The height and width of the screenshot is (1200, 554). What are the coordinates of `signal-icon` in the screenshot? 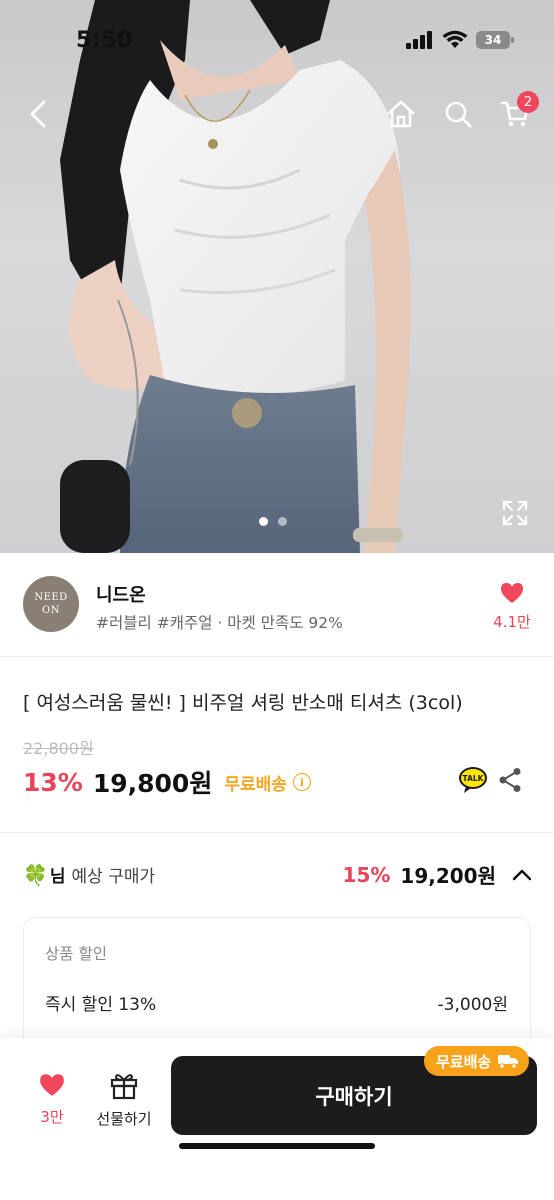 It's located at (419, 39).